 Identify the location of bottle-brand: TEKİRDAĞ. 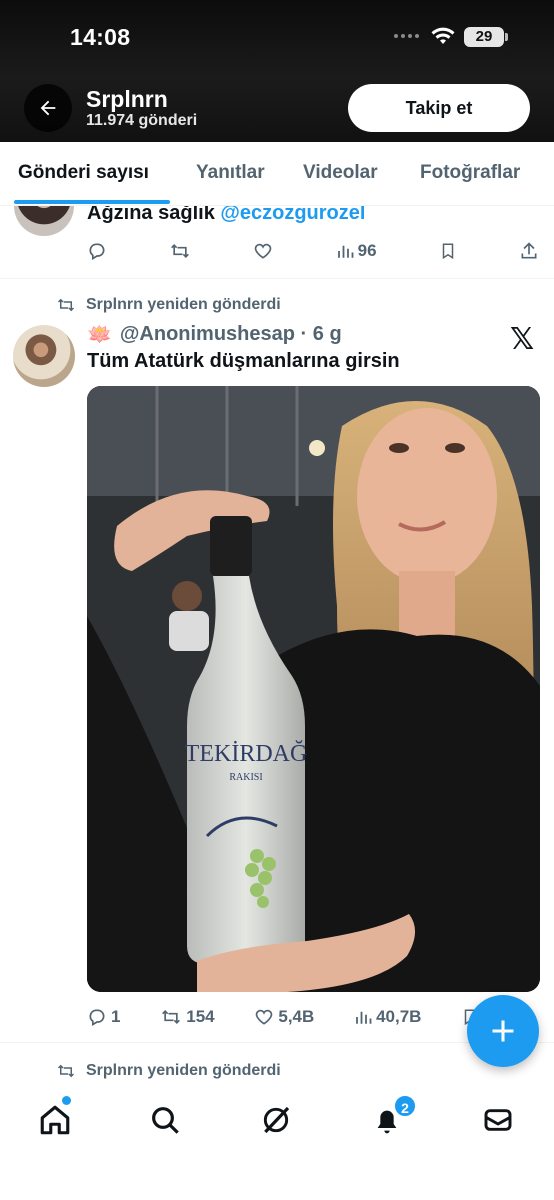
(246, 754).